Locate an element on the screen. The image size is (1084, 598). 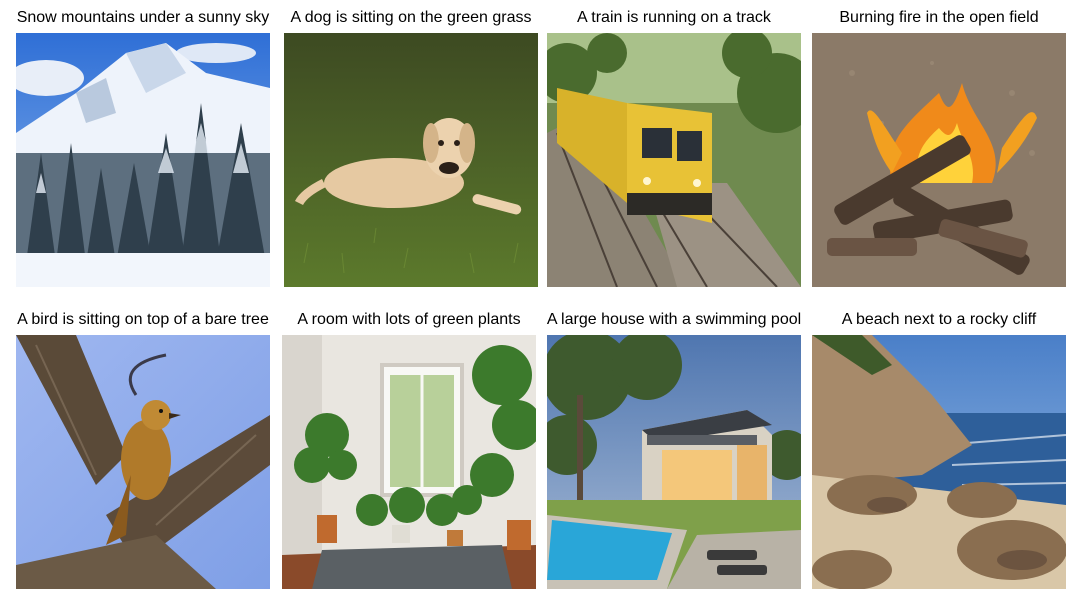
yellow-train-on-track-image is located at coordinates (674, 160).